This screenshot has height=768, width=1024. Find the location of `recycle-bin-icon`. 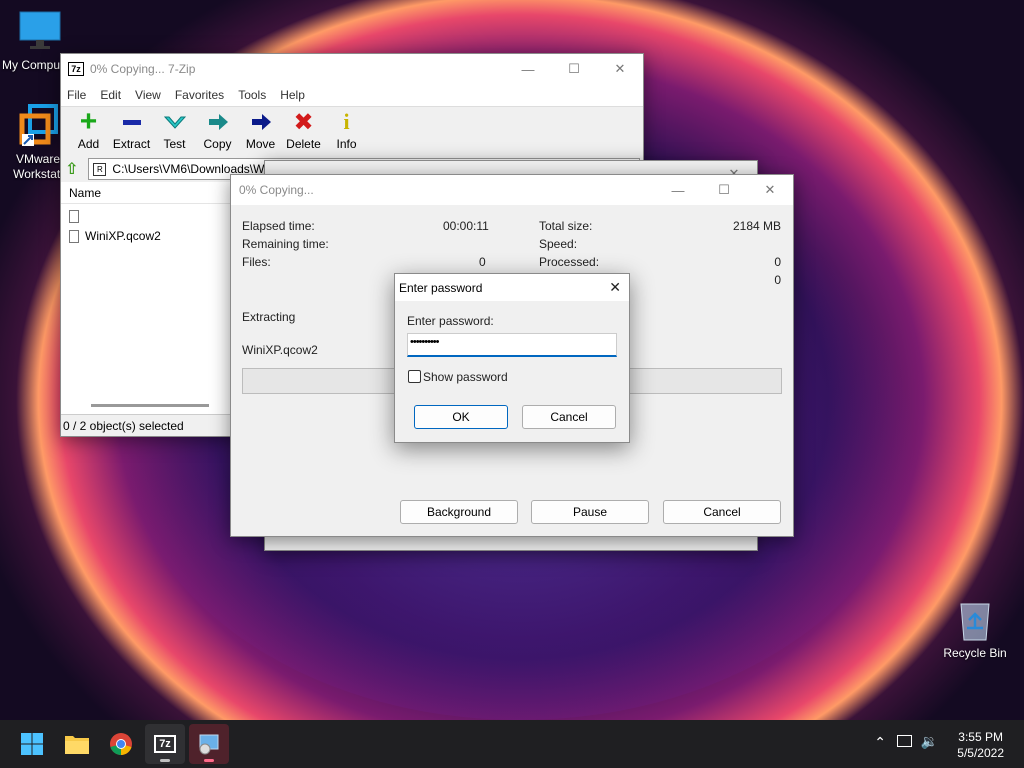

recycle-bin-icon is located at coordinates (975, 620).